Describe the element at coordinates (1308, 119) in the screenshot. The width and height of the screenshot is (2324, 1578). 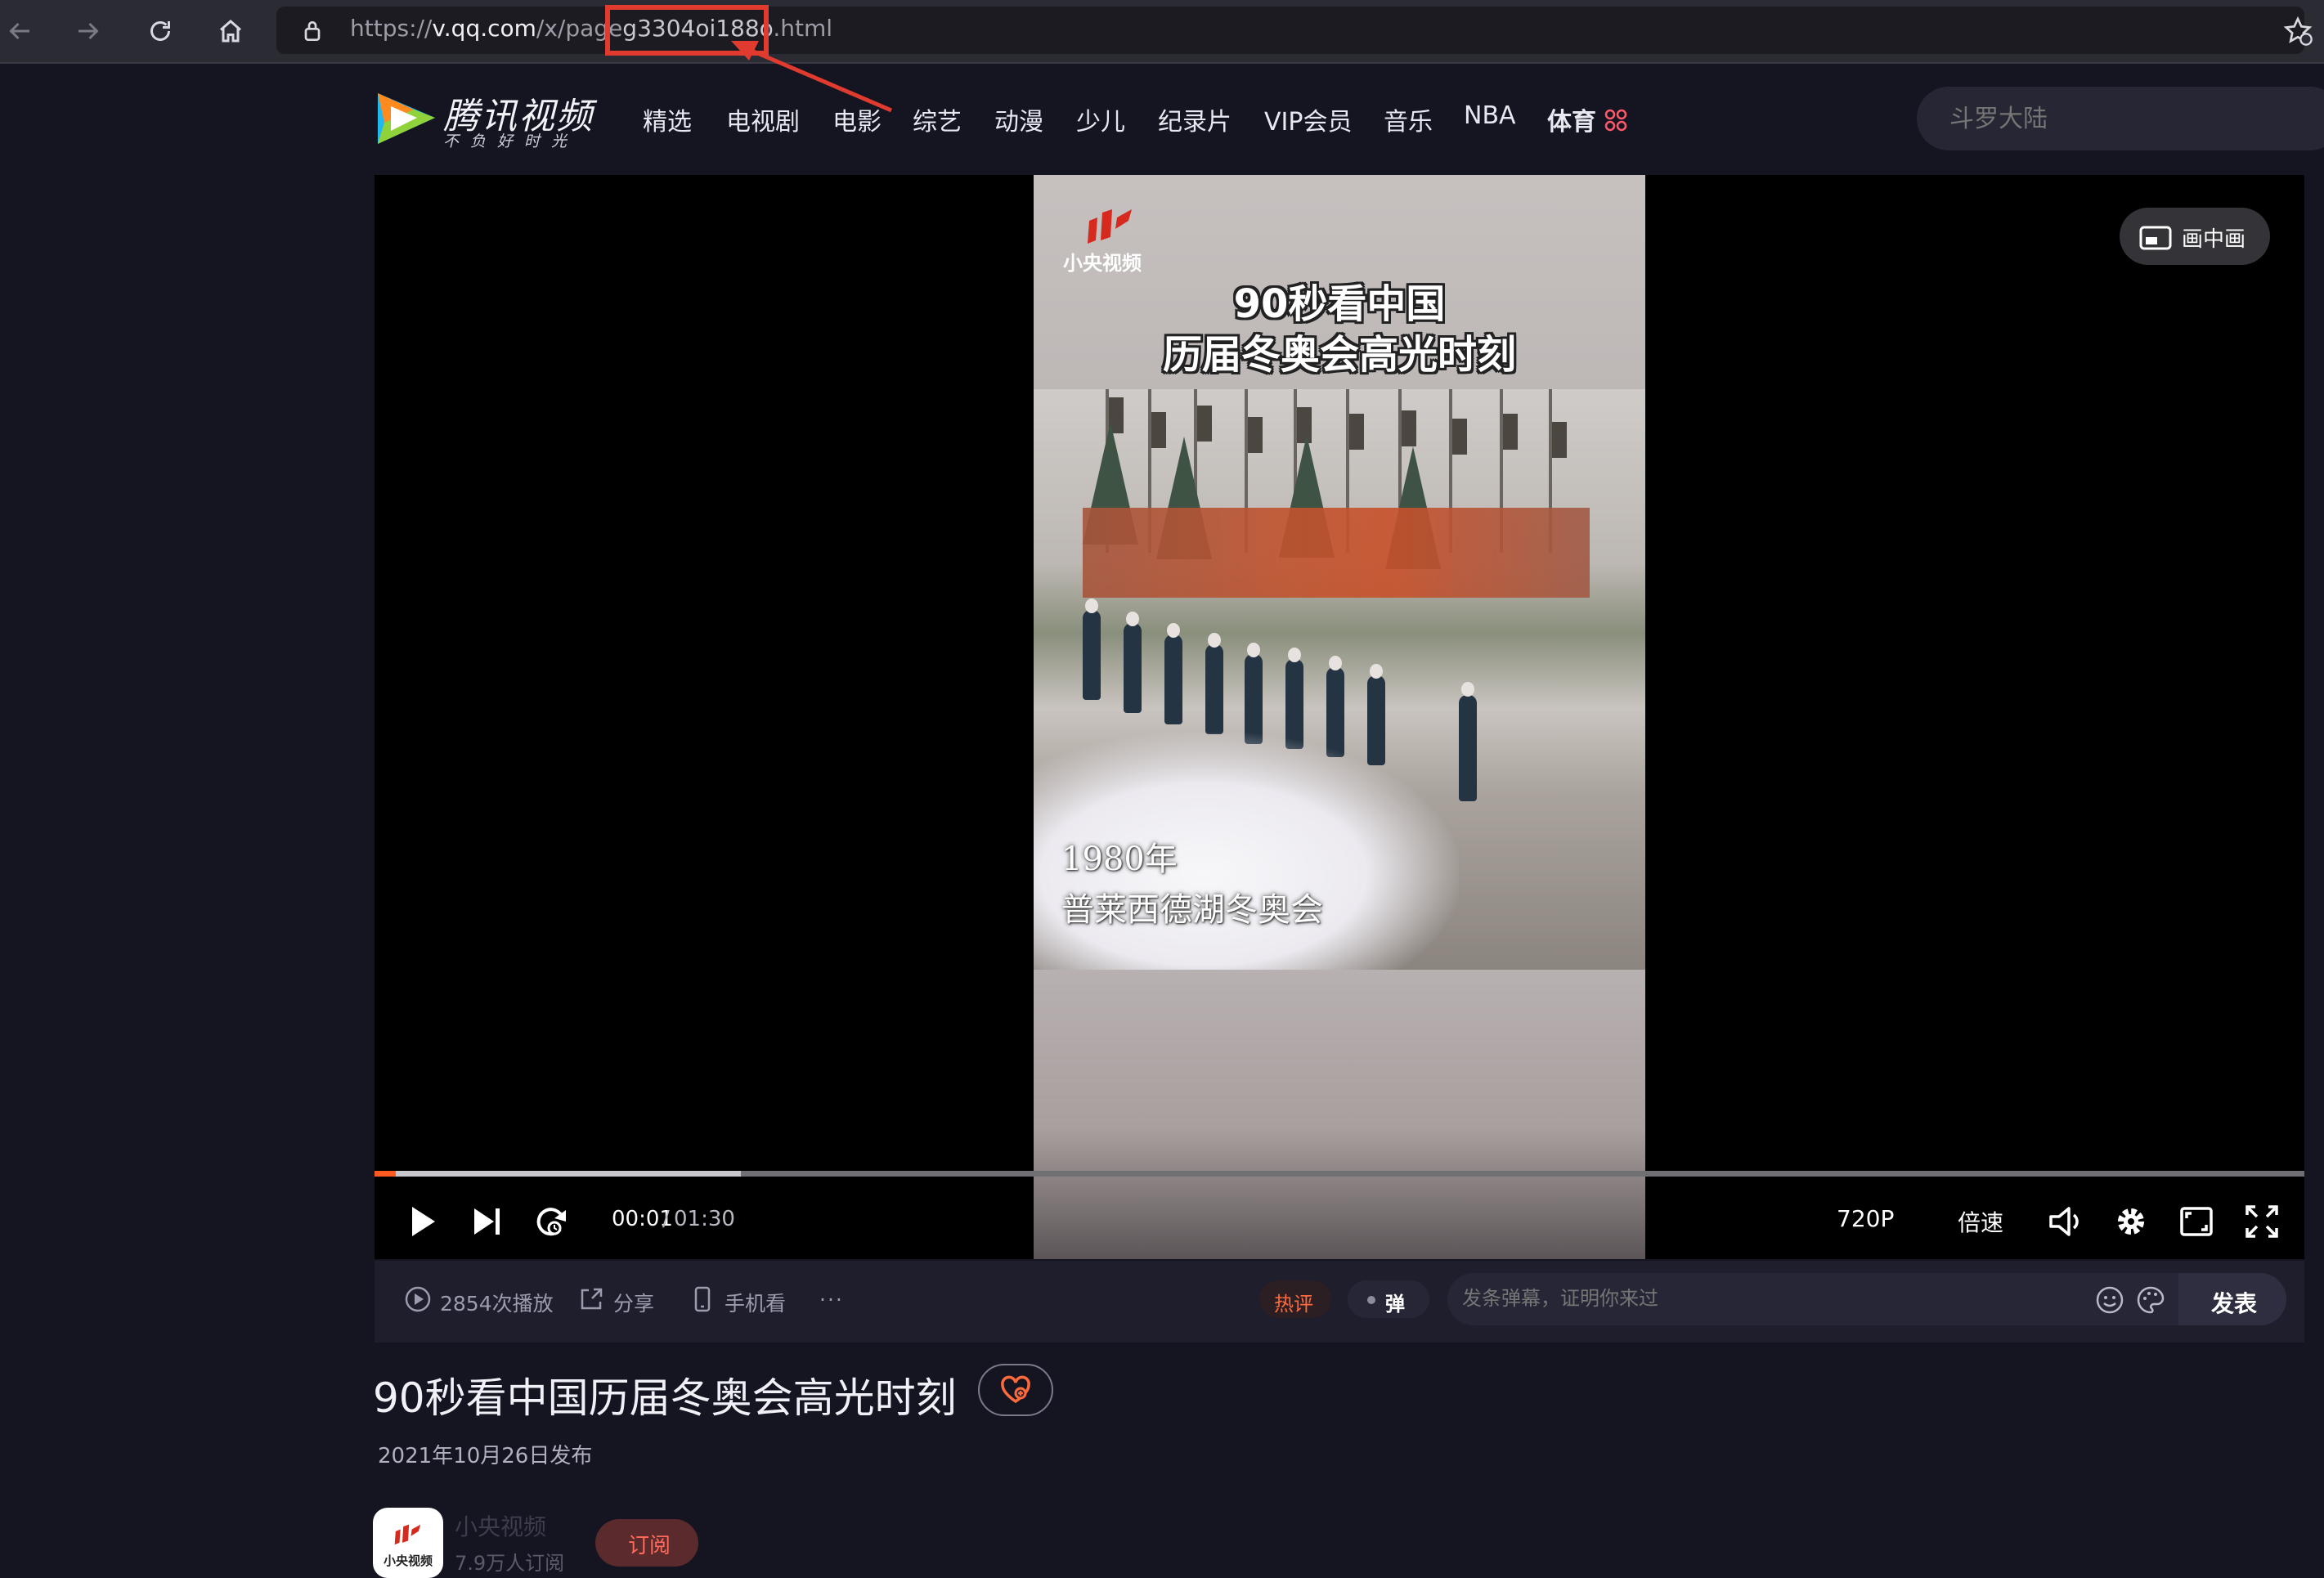
I see `nav-vip: VIP会员` at that location.